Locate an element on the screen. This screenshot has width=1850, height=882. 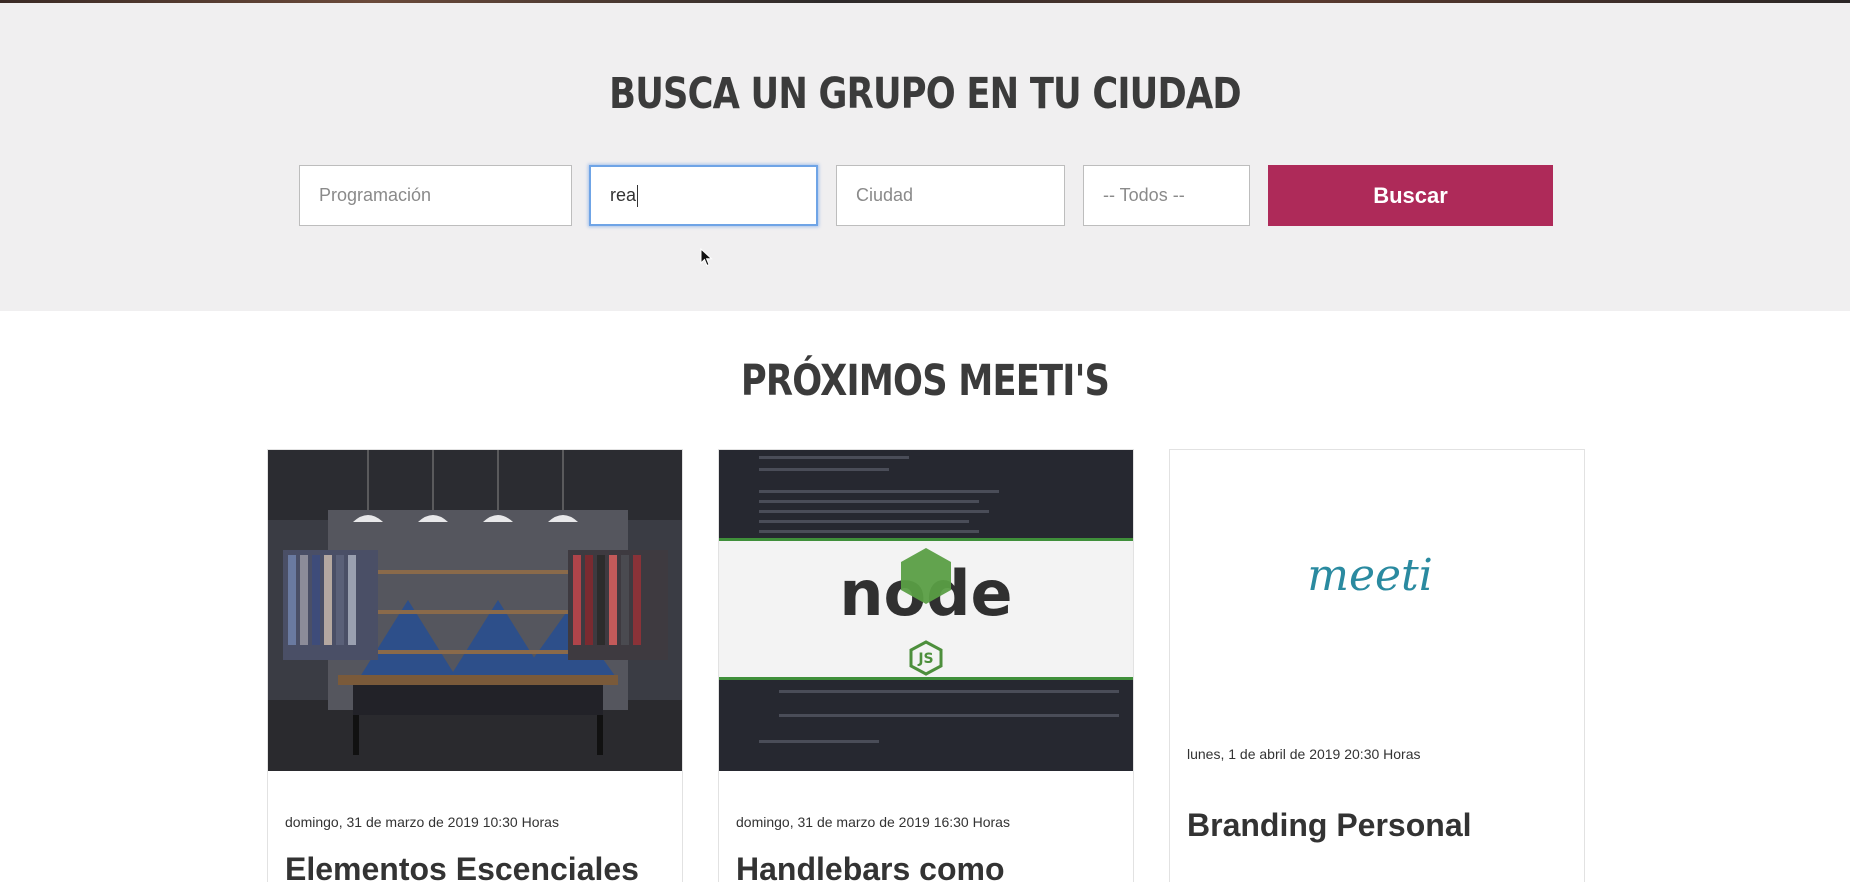
js-badge-text: JS is located at coordinates (925, 659).